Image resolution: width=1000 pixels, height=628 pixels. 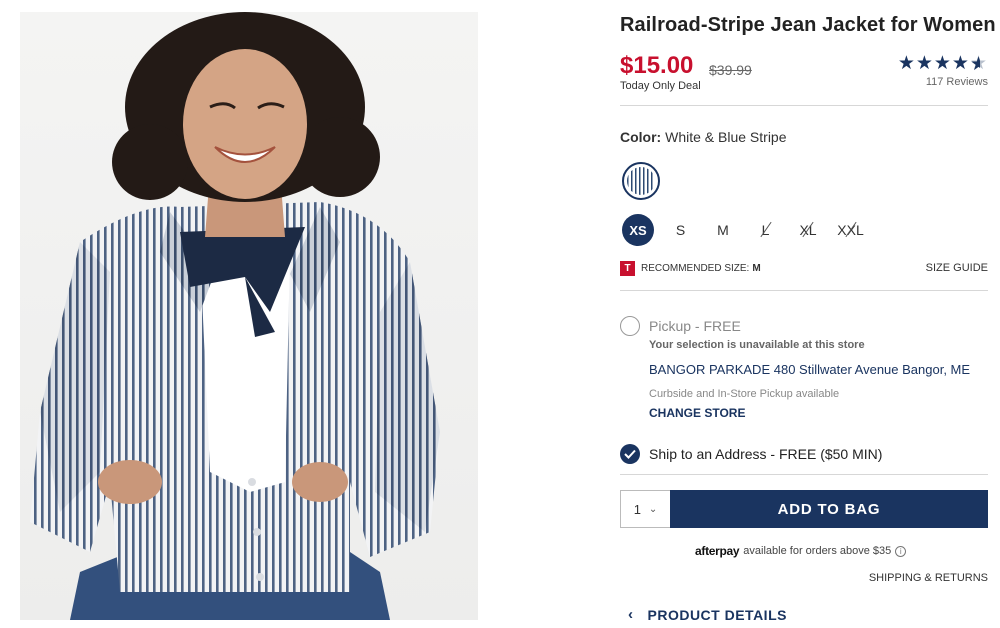 What do you see at coordinates (933, 63) in the screenshot?
I see `filled-stars-icon: ★★★★` at bounding box center [933, 63].